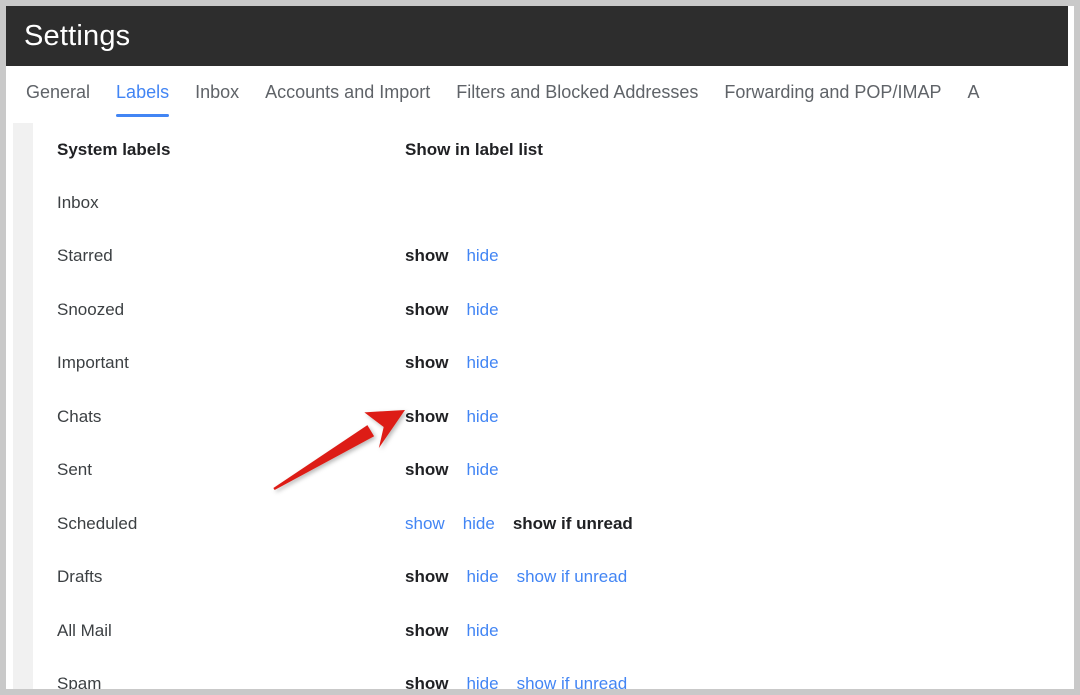 The width and height of the screenshot is (1080, 695). Describe the element at coordinates (84, 630) in the screenshot. I see `label-name: All Mail` at that location.